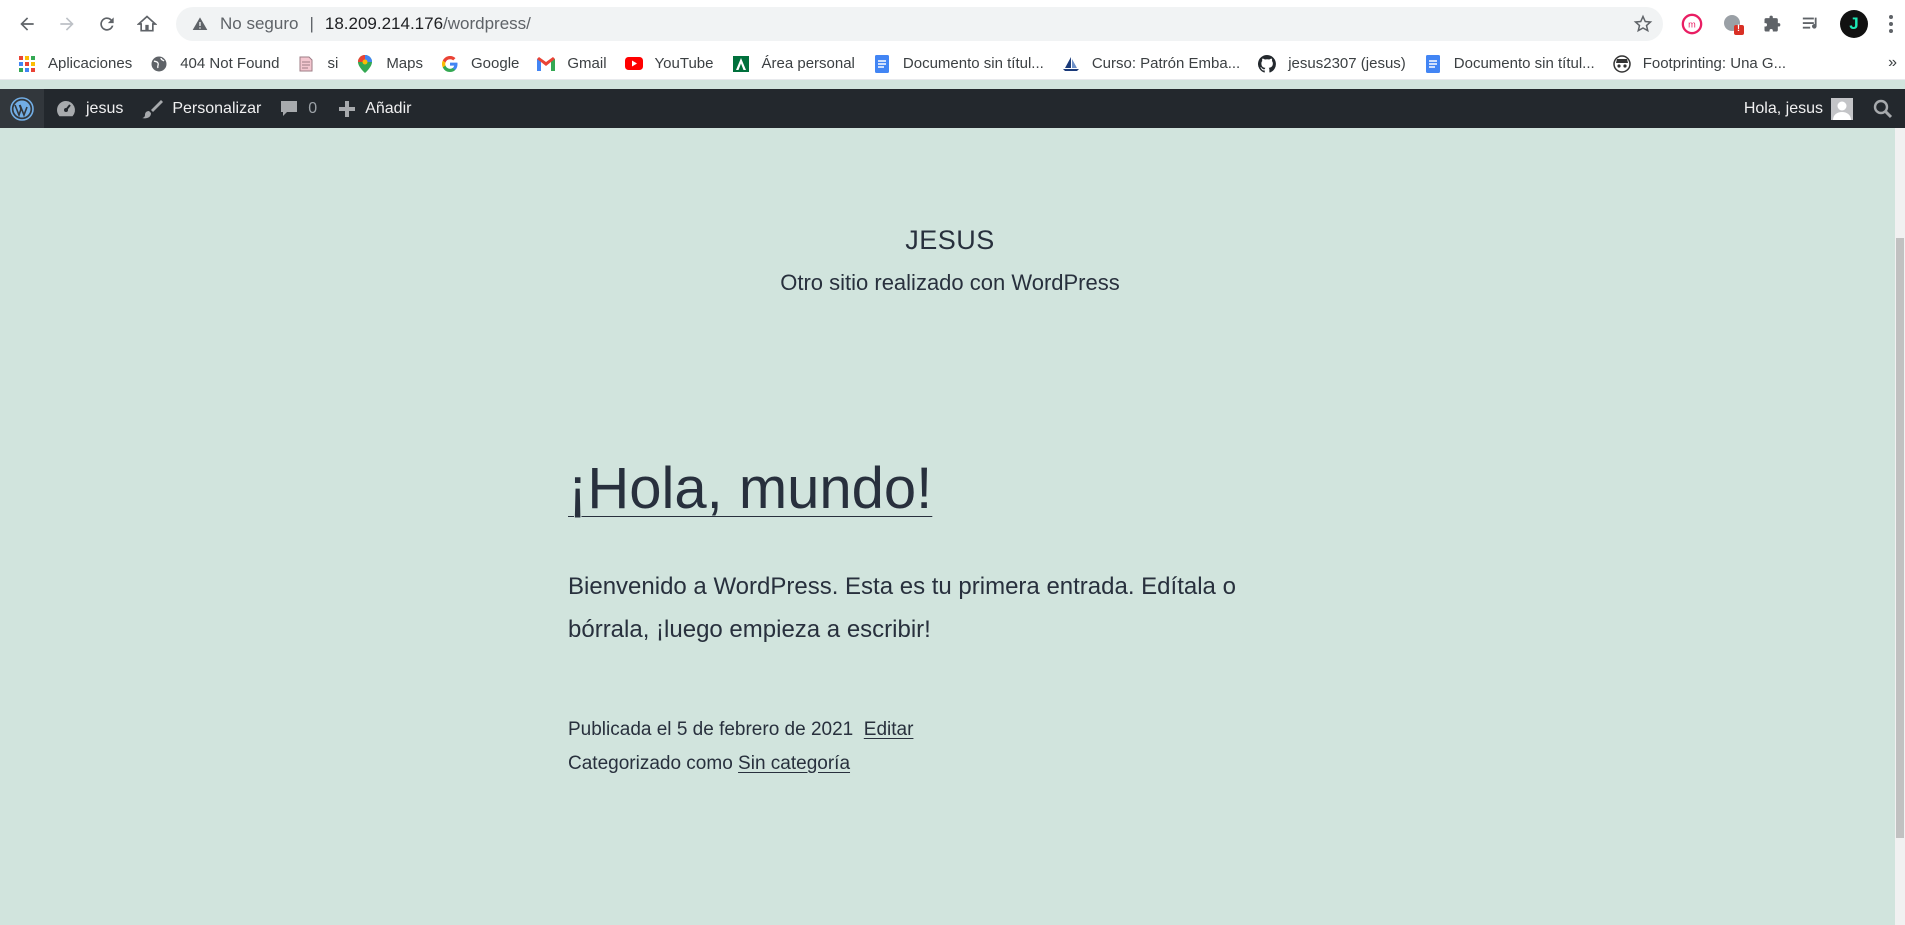 The width and height of the screenshot is (1905, 925). I want to click on post-title-link: ¡Hola, mundo!, so click(750, 488).